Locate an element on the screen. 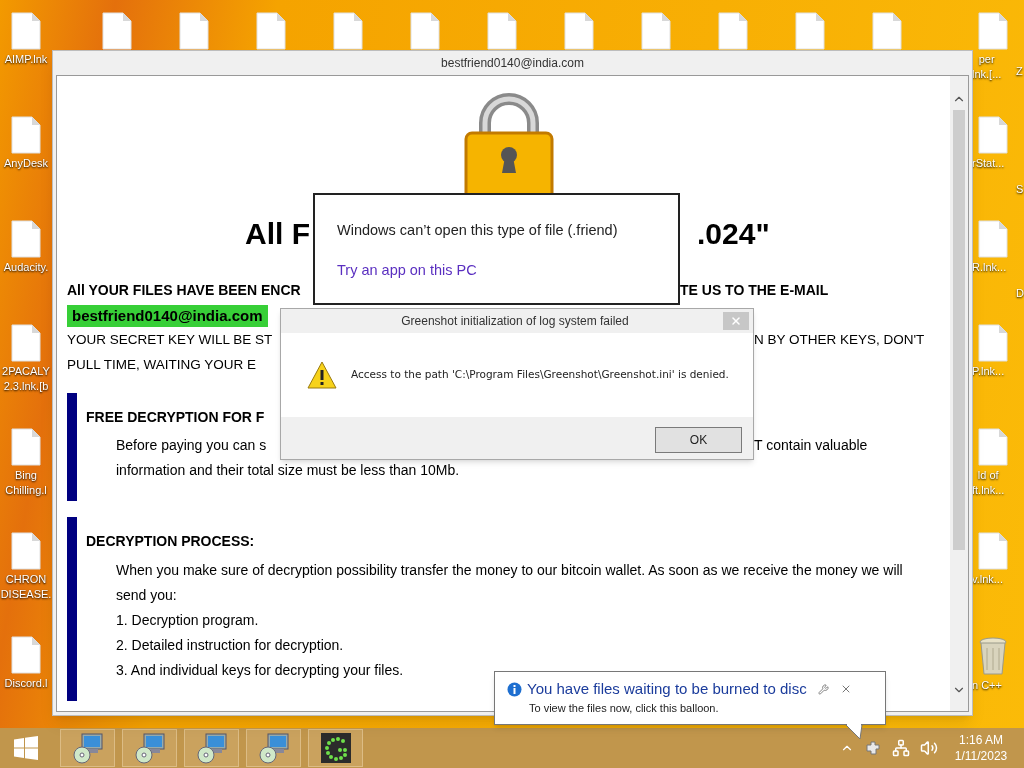 The image size is (1024, 768). warning-icon is located at coordinates (322, 375).